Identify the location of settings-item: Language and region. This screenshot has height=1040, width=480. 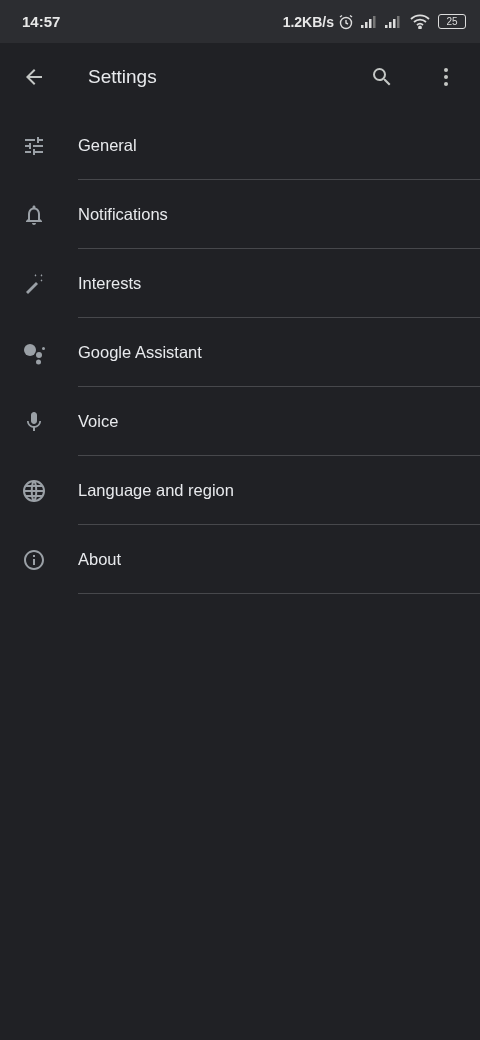
(279, 490).